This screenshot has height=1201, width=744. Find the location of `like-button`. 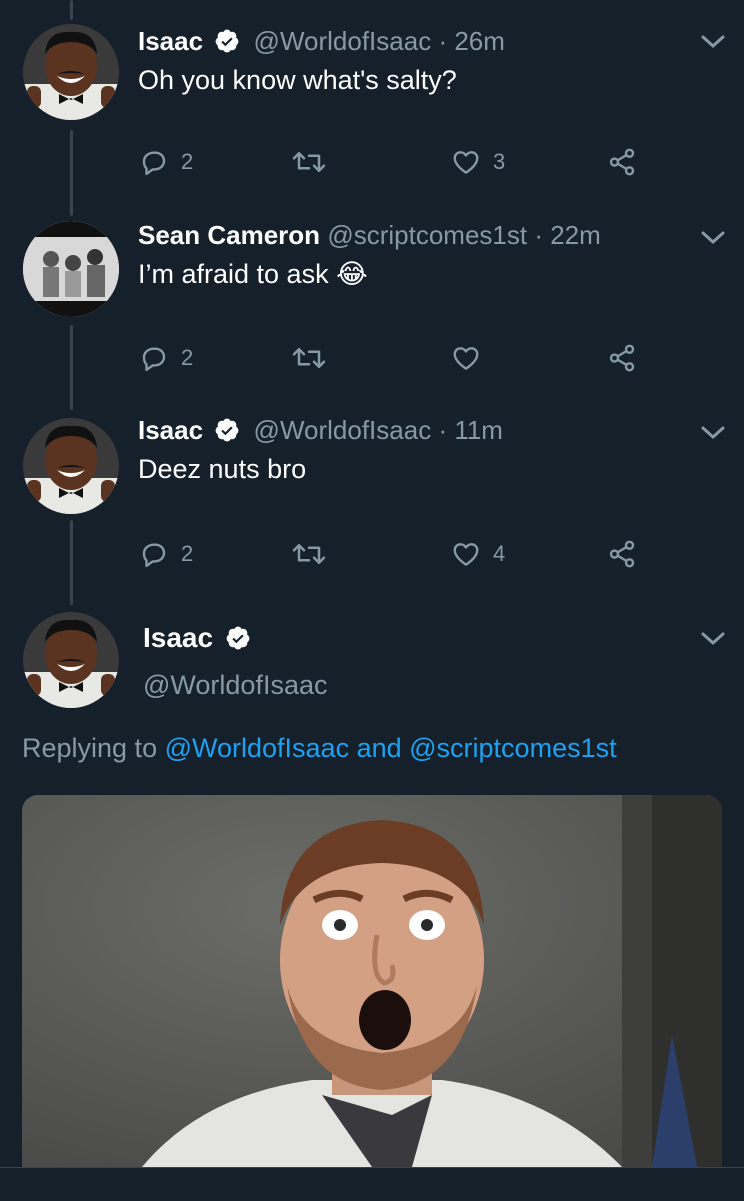

like-button is located at coordinates (472, 358).